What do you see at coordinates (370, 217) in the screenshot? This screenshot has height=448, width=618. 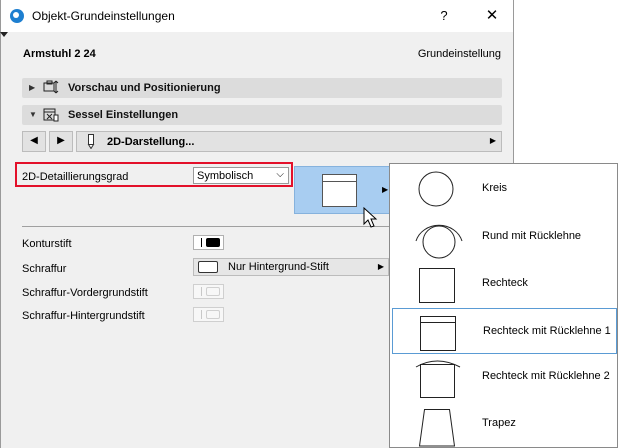 I see `mouse-cursor-icon` at bounding box center [370, 217].